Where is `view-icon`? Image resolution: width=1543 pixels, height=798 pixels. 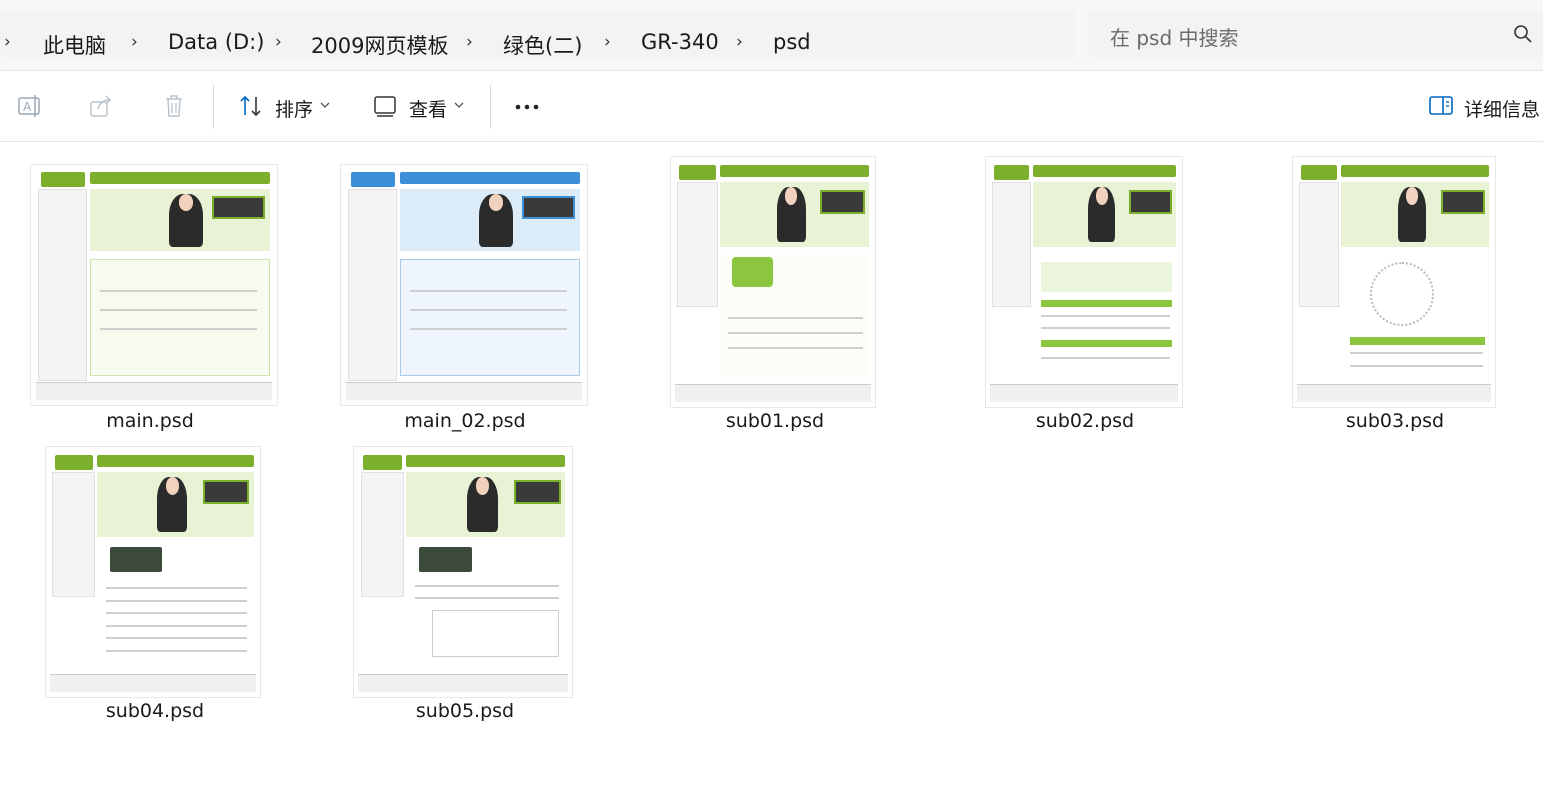
view-icon is located at coordinates (385, 106).